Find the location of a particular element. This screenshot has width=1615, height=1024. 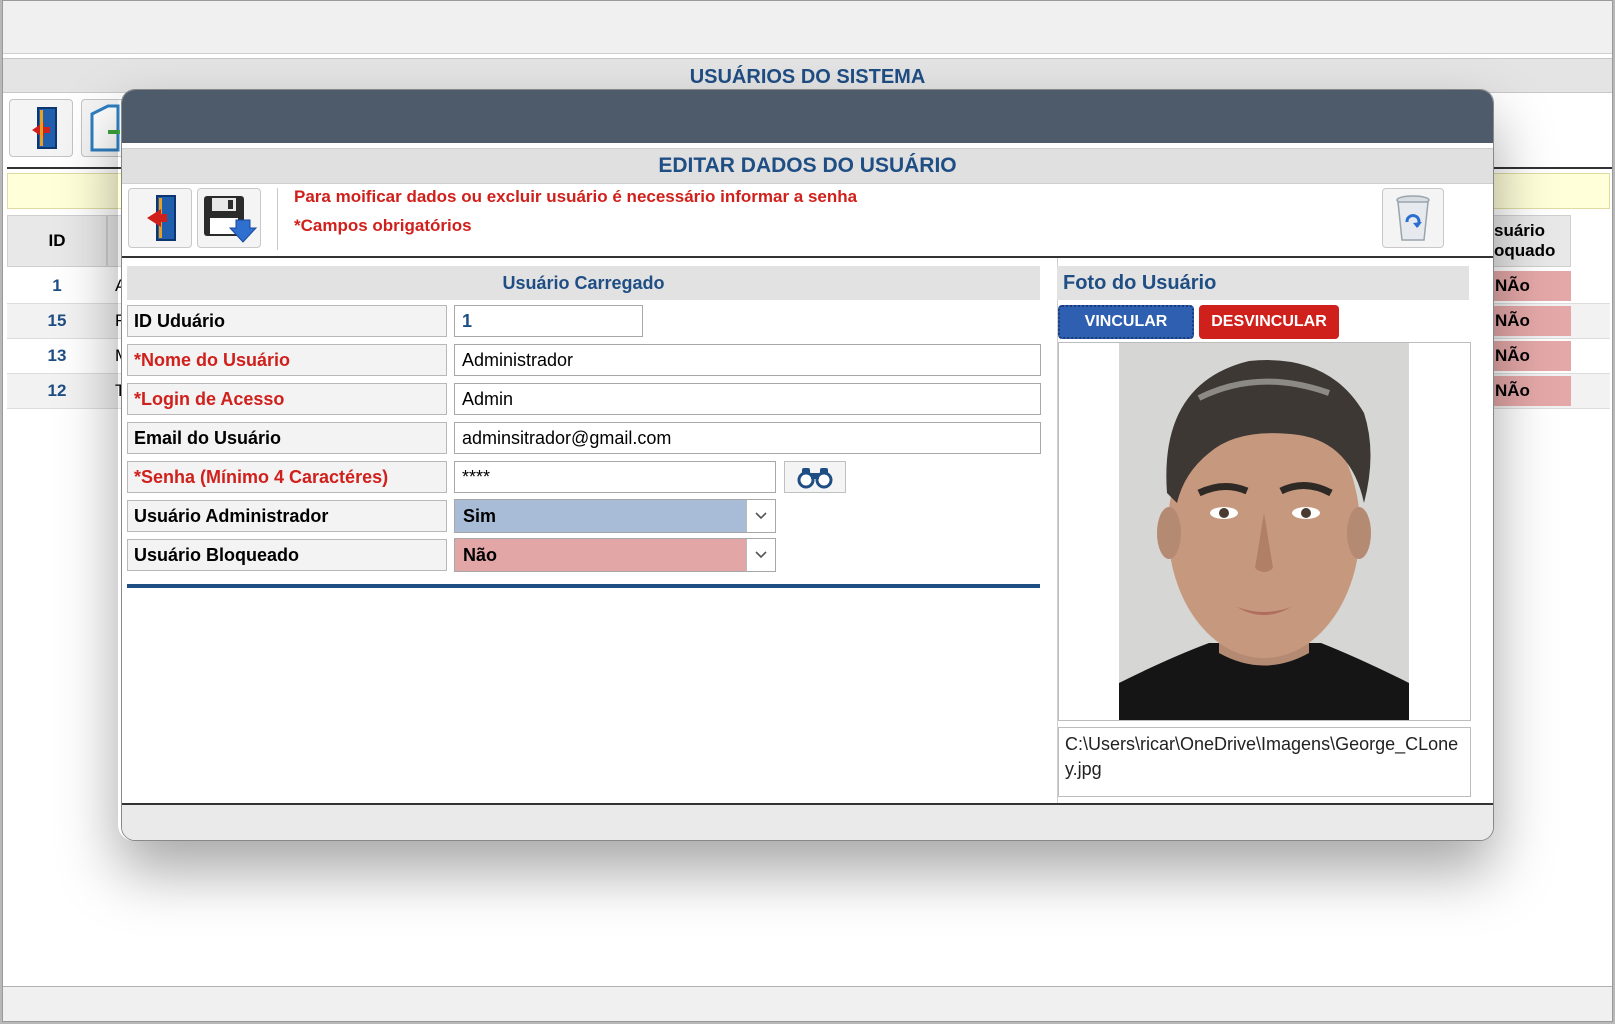

bg-blocked-header: suário oquado is located at coordinates (1531, 241).